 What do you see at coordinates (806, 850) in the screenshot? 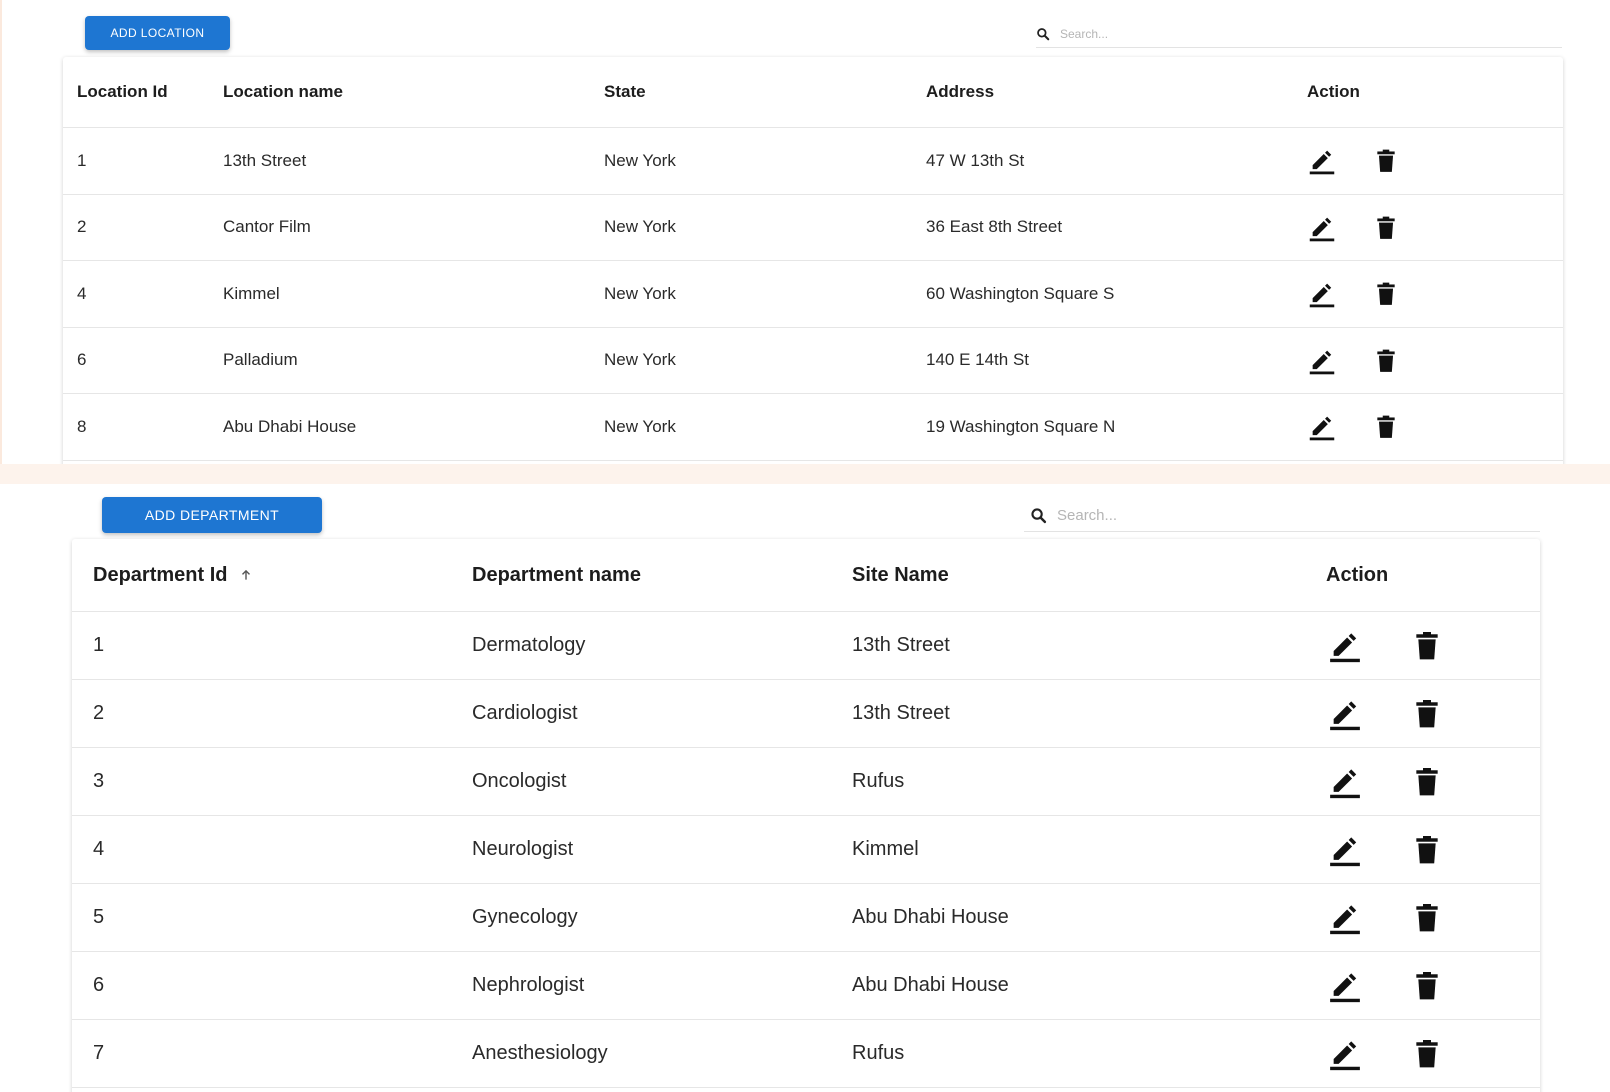
I see `table-row: 4 Neurologist Kimmel` at bounding box center [806, 850].